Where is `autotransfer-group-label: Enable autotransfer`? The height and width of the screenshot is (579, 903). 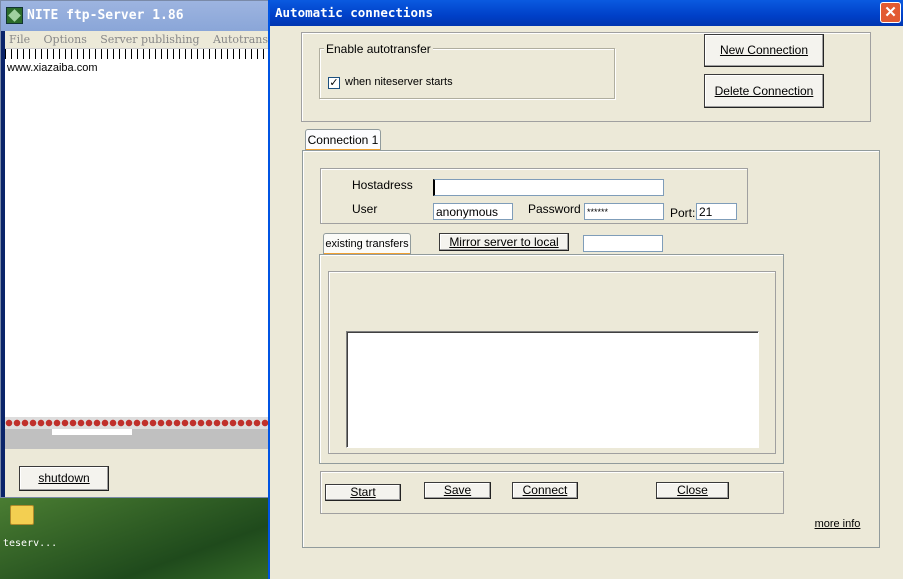
autotransfer-group-label: Enable autotransfer is located at coordinates (378, 49).